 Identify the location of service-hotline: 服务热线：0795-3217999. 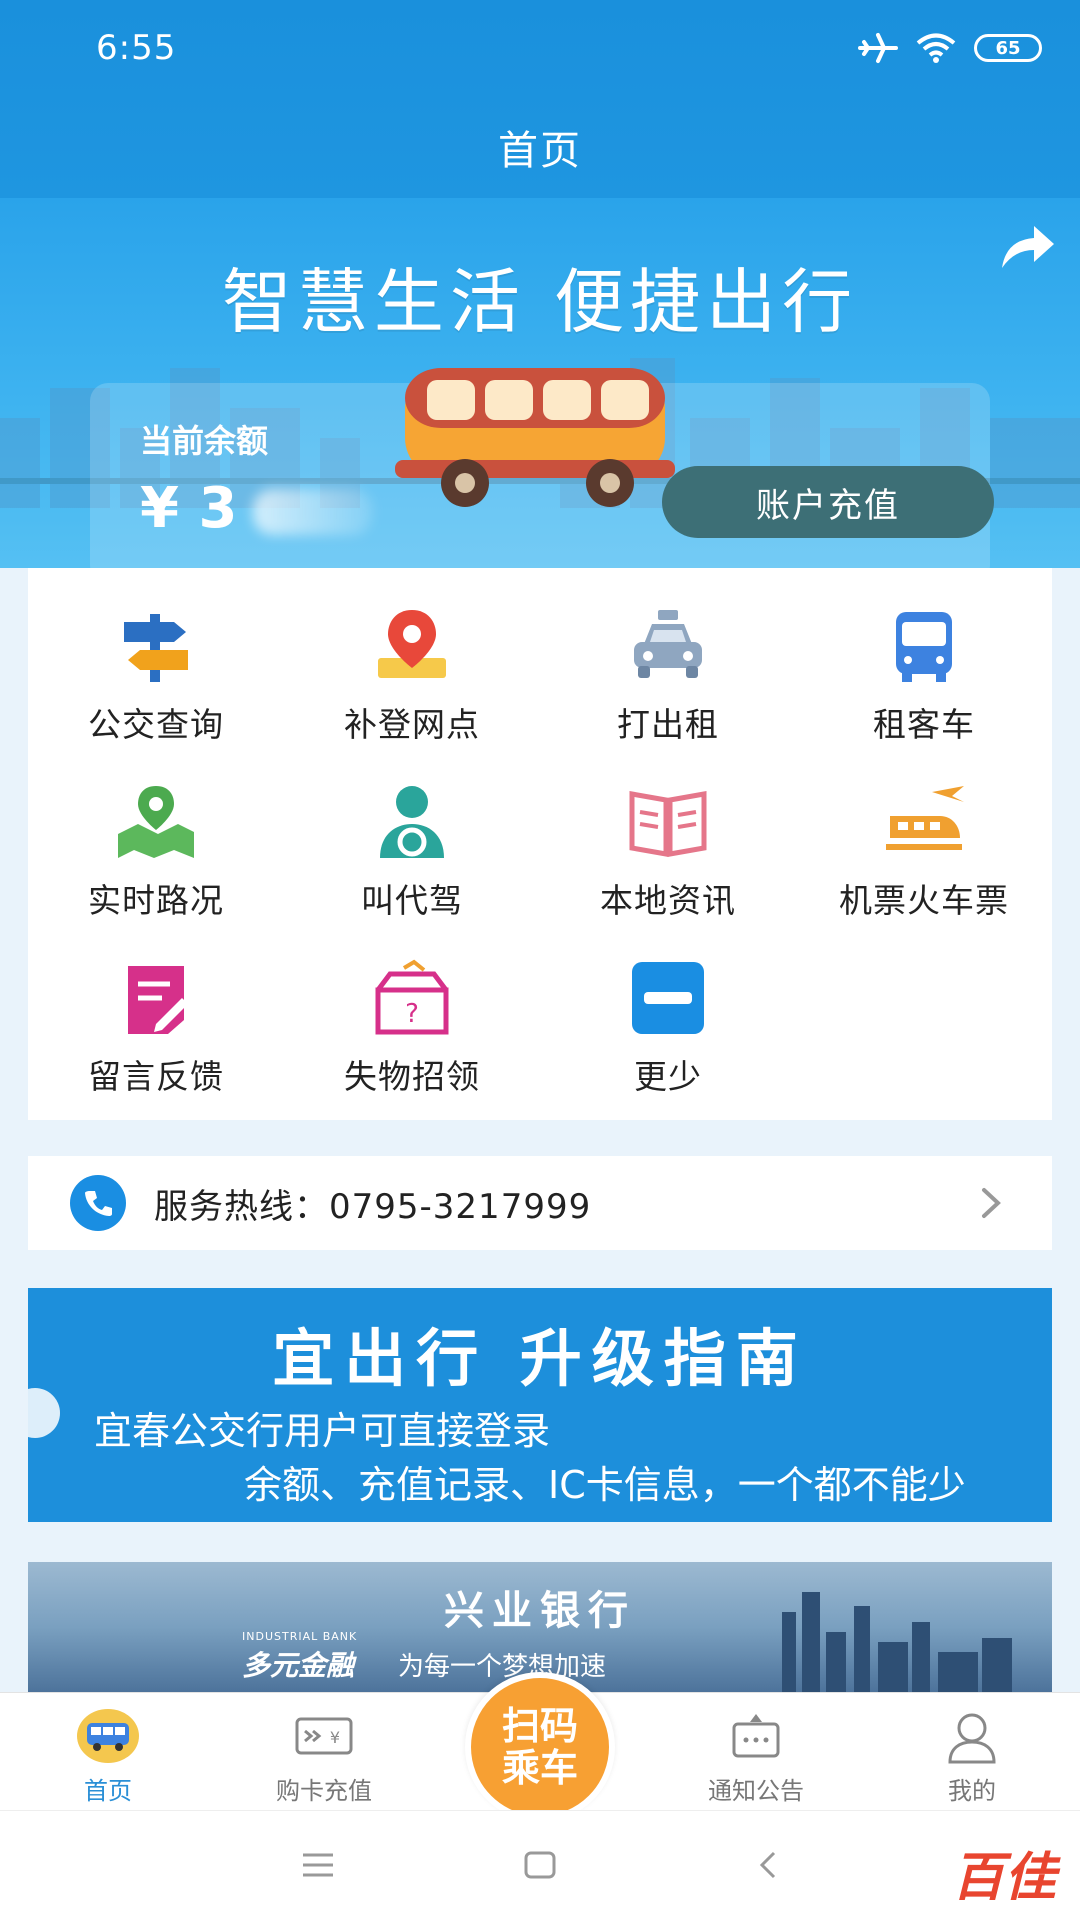
(540, 1203).